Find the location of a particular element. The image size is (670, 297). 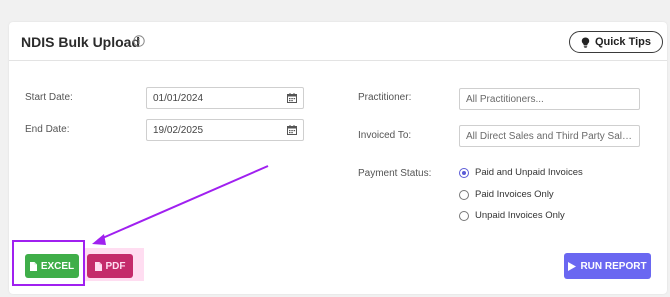

play-icon is located at coordinates (572, 266).